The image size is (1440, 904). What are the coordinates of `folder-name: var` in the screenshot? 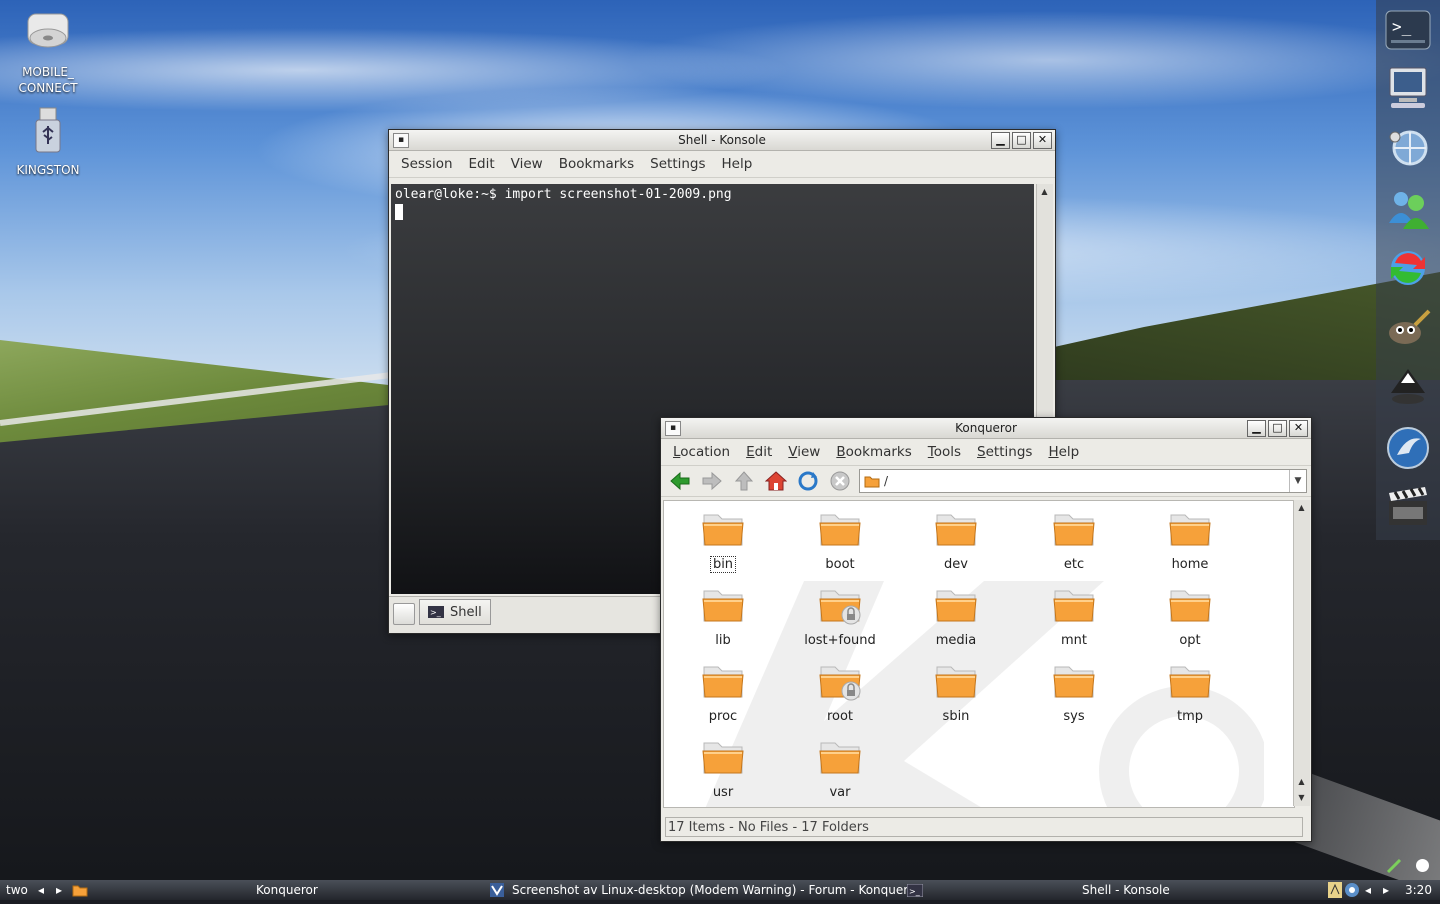 It's located at (840, 792).